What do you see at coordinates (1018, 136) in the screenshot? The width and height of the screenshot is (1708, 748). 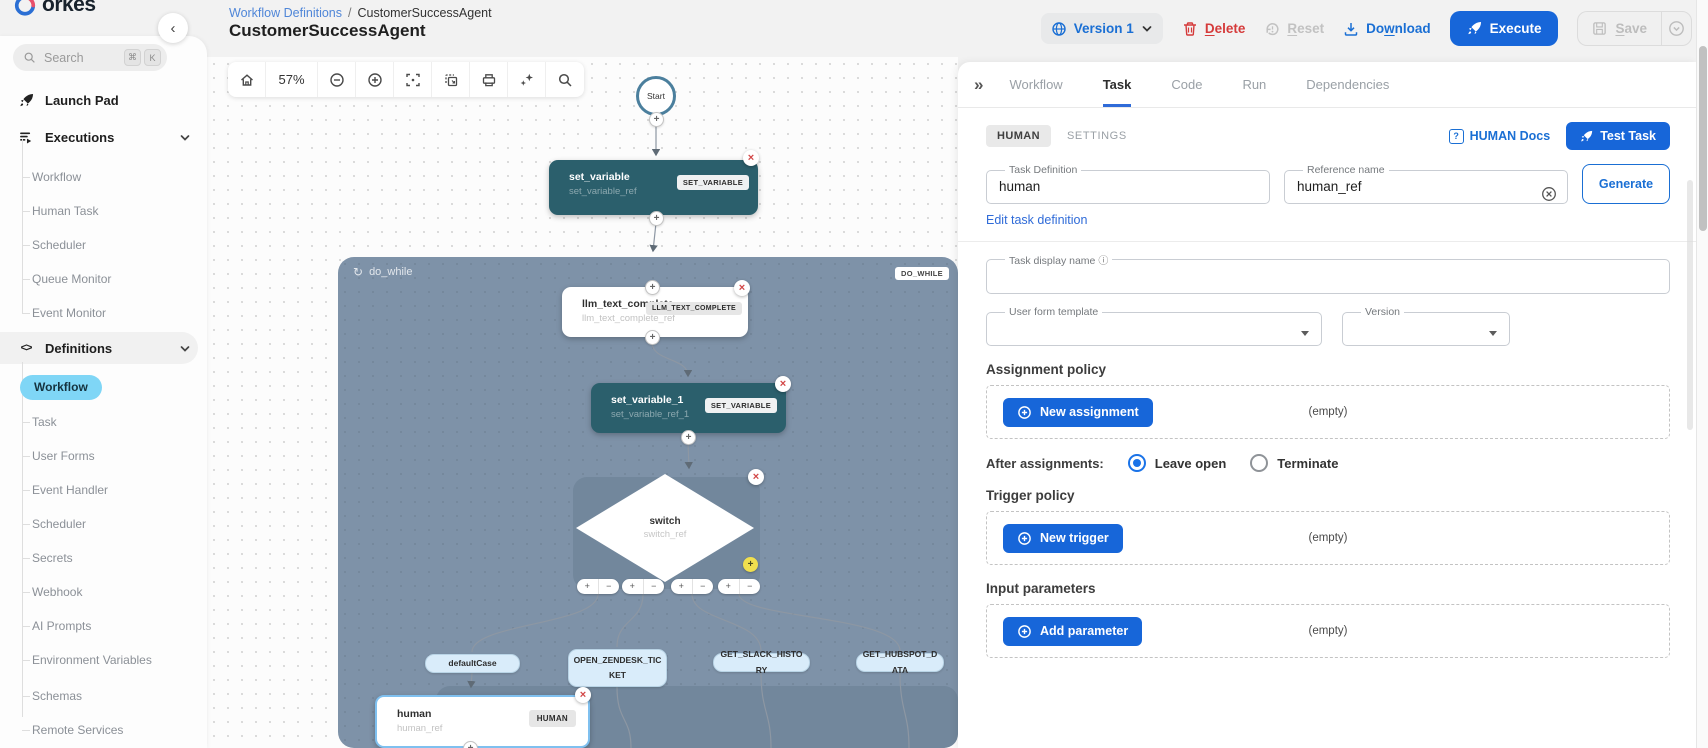 I see `subtab-human: HUMAN` at bounding box center [1018, 136].